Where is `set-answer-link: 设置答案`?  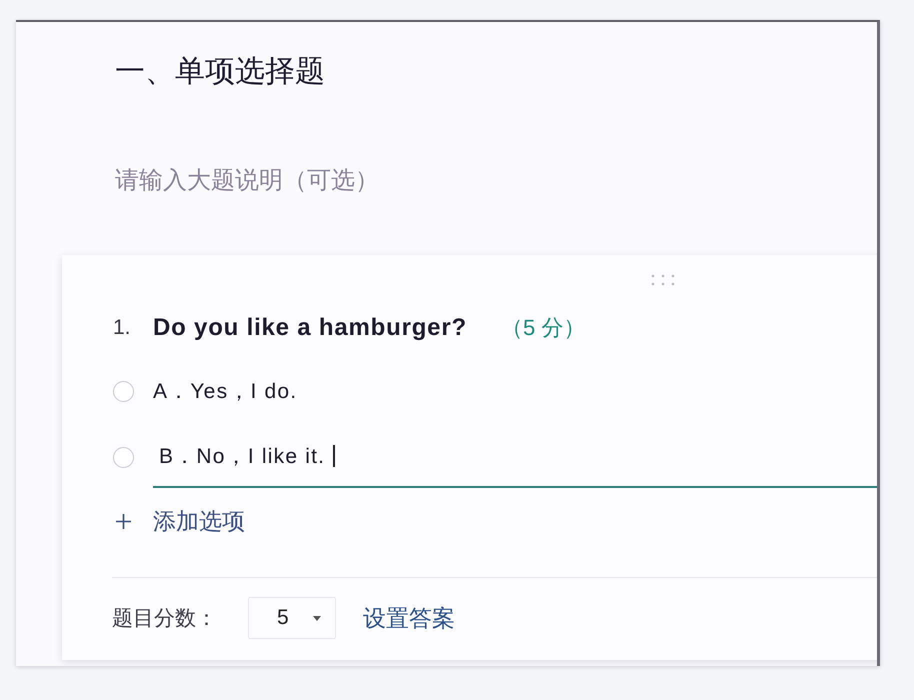 set-answer-link: 设置答案 is located at coordinates (409, 618).